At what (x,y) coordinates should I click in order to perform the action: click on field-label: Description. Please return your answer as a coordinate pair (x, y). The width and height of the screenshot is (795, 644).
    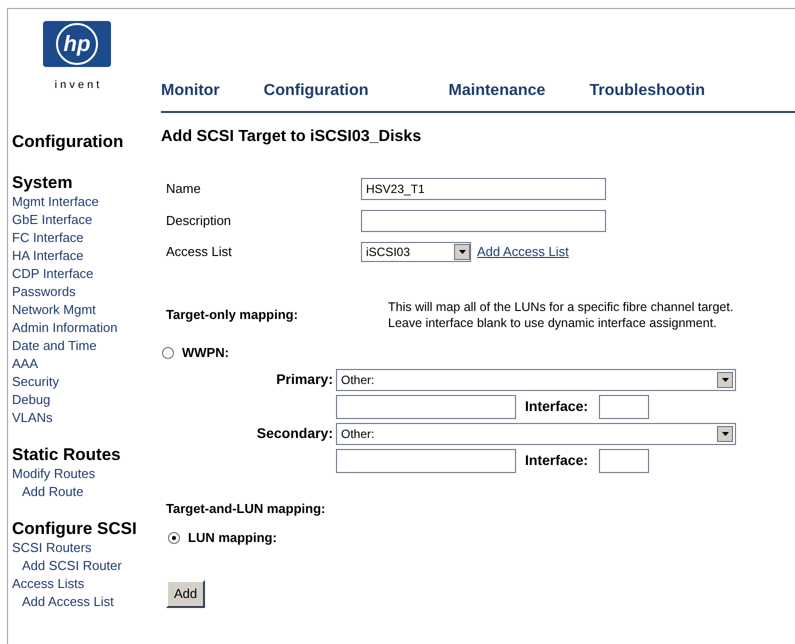
    Looking at the image, I should click on (199, 221).